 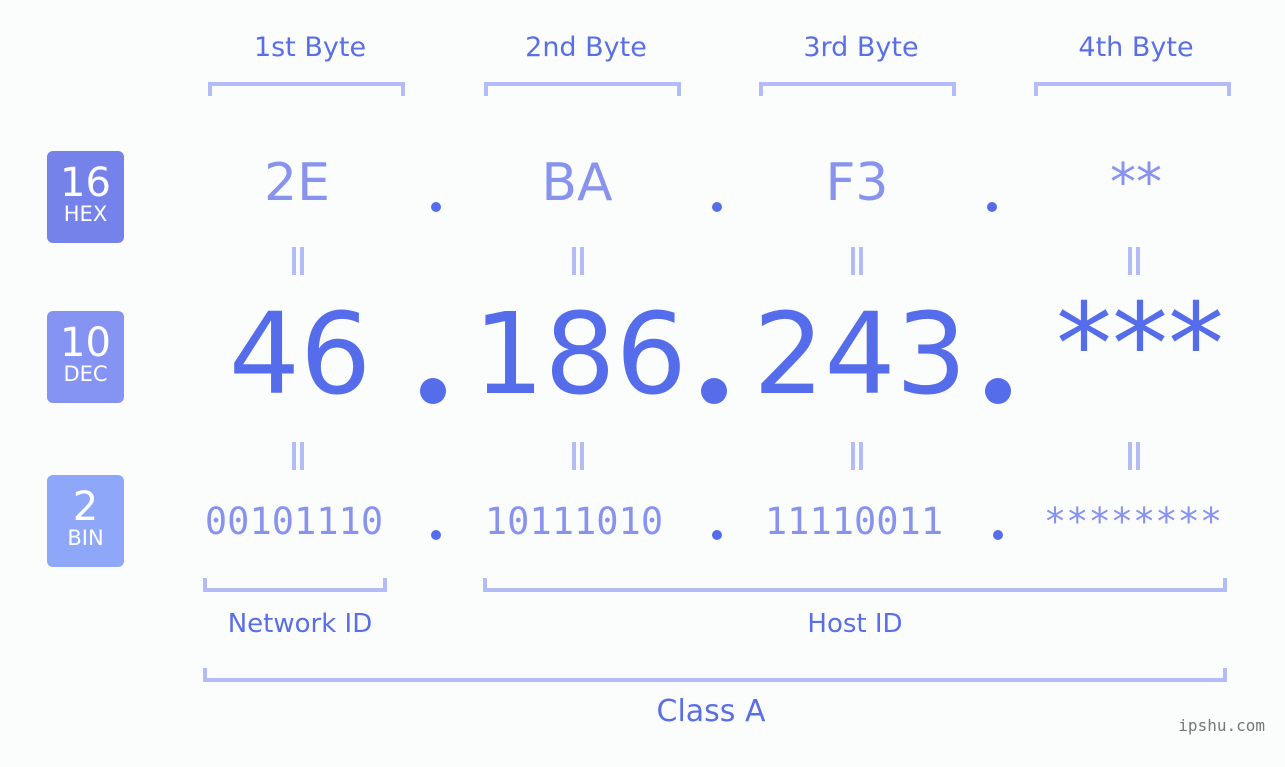 I want to click on hex-badge: 16 HEX, so click(x=85, y=197).